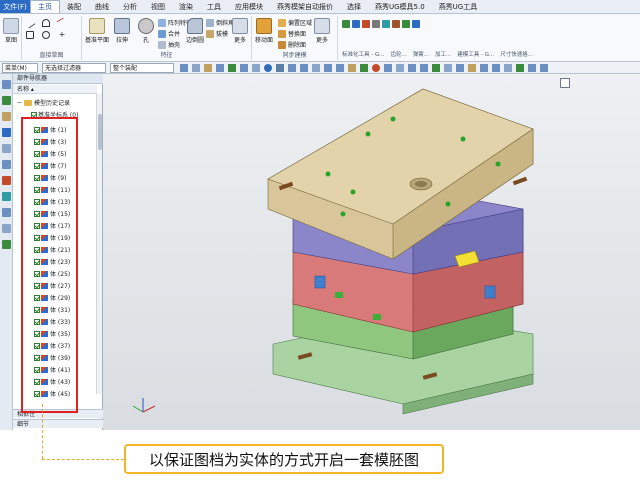 The width and height of the screenshot is (640, 480). Describe the element at coordinates (63, 35) in the screenshot. I see `plus-tool: +` at that location.